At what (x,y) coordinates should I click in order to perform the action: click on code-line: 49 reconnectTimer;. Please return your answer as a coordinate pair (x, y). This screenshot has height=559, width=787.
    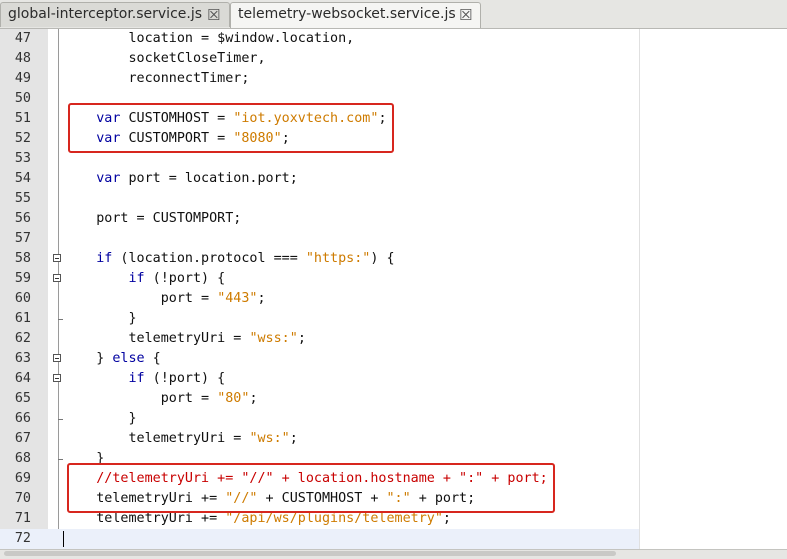
    Looking at the image, I should click on (393, 79).